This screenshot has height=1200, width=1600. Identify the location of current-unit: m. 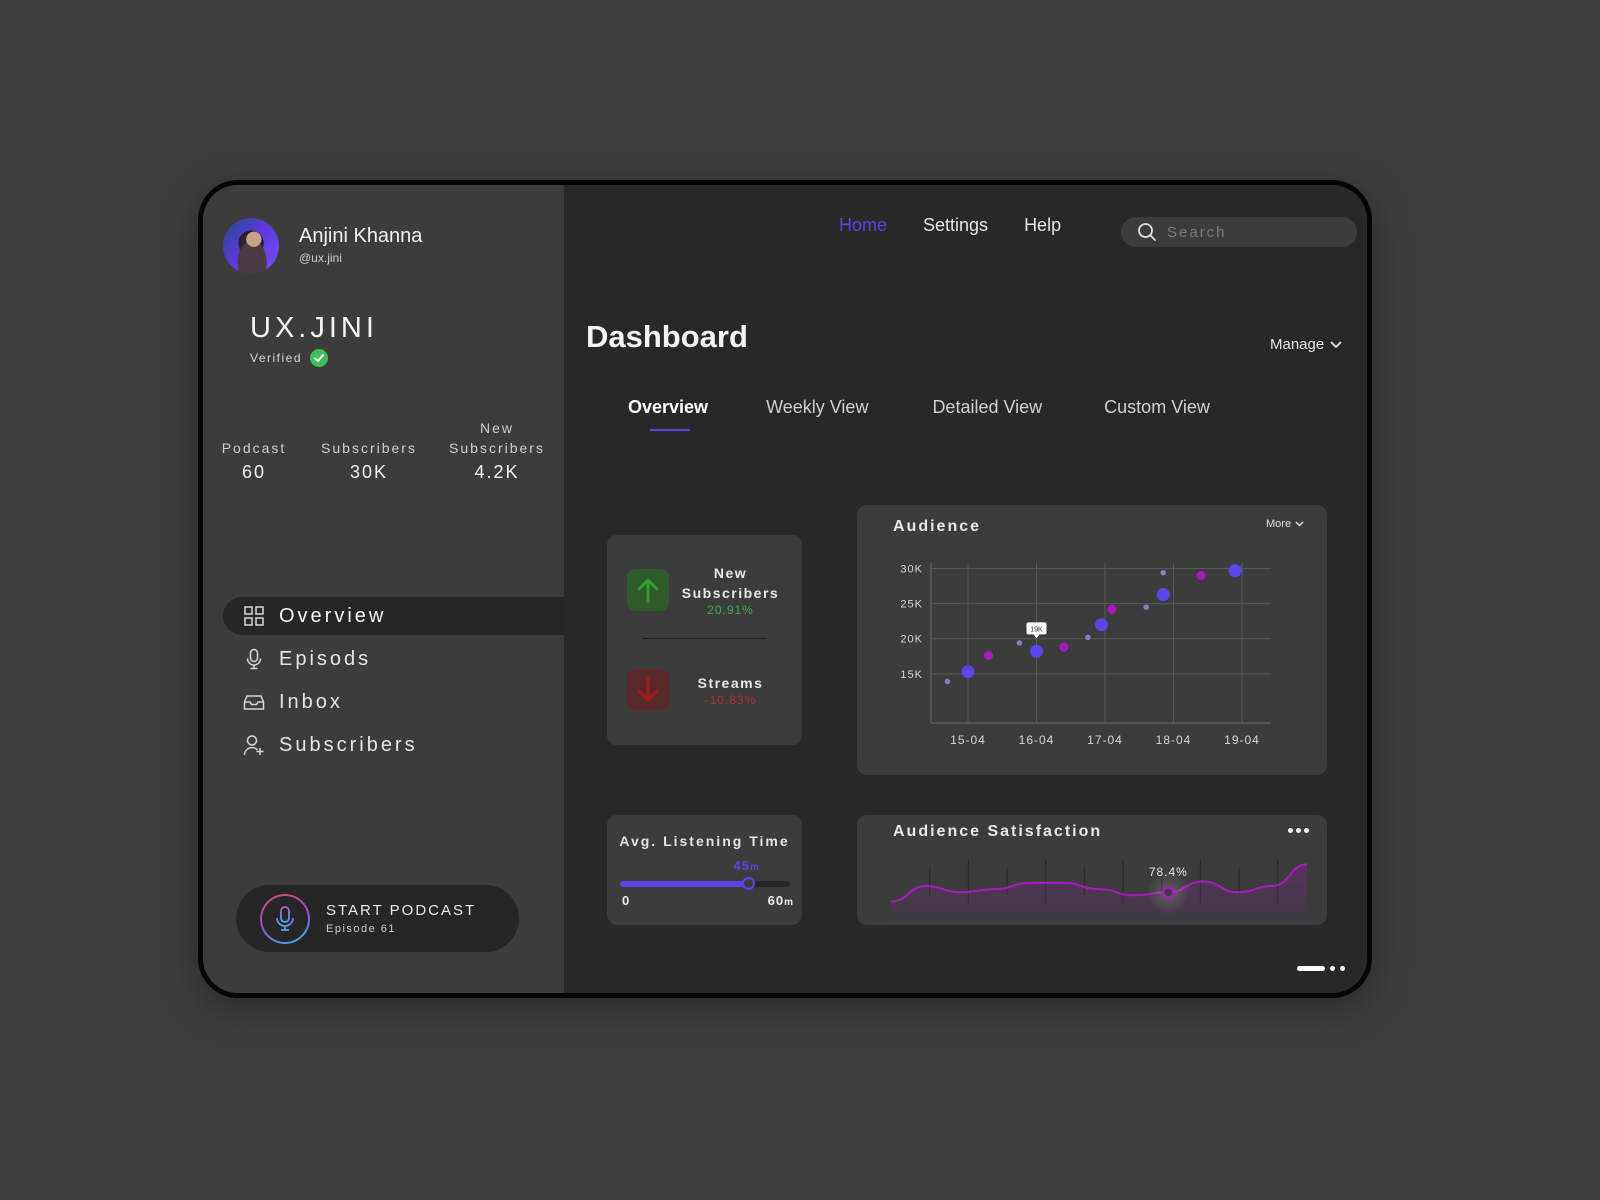
(754, 867).